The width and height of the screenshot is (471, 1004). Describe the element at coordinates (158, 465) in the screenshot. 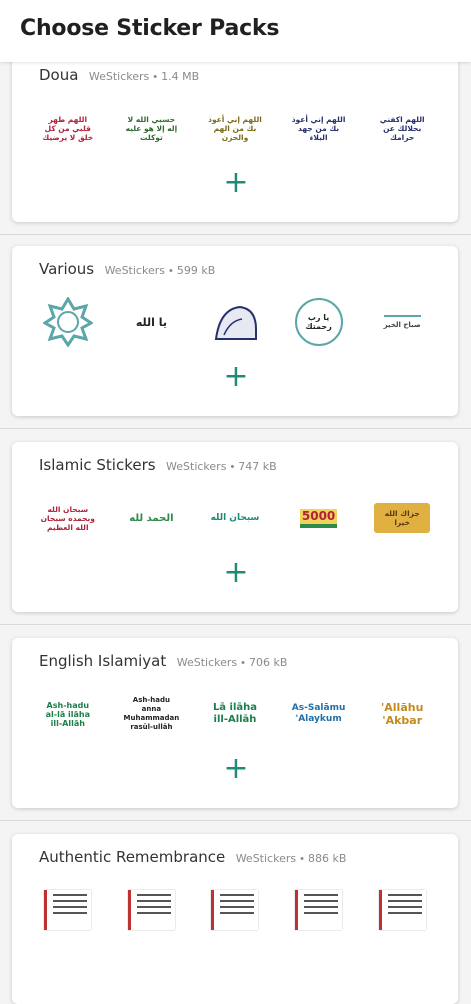

I see `pack-header: Islamic Stickers WeStickers • 747 kB` at that location.